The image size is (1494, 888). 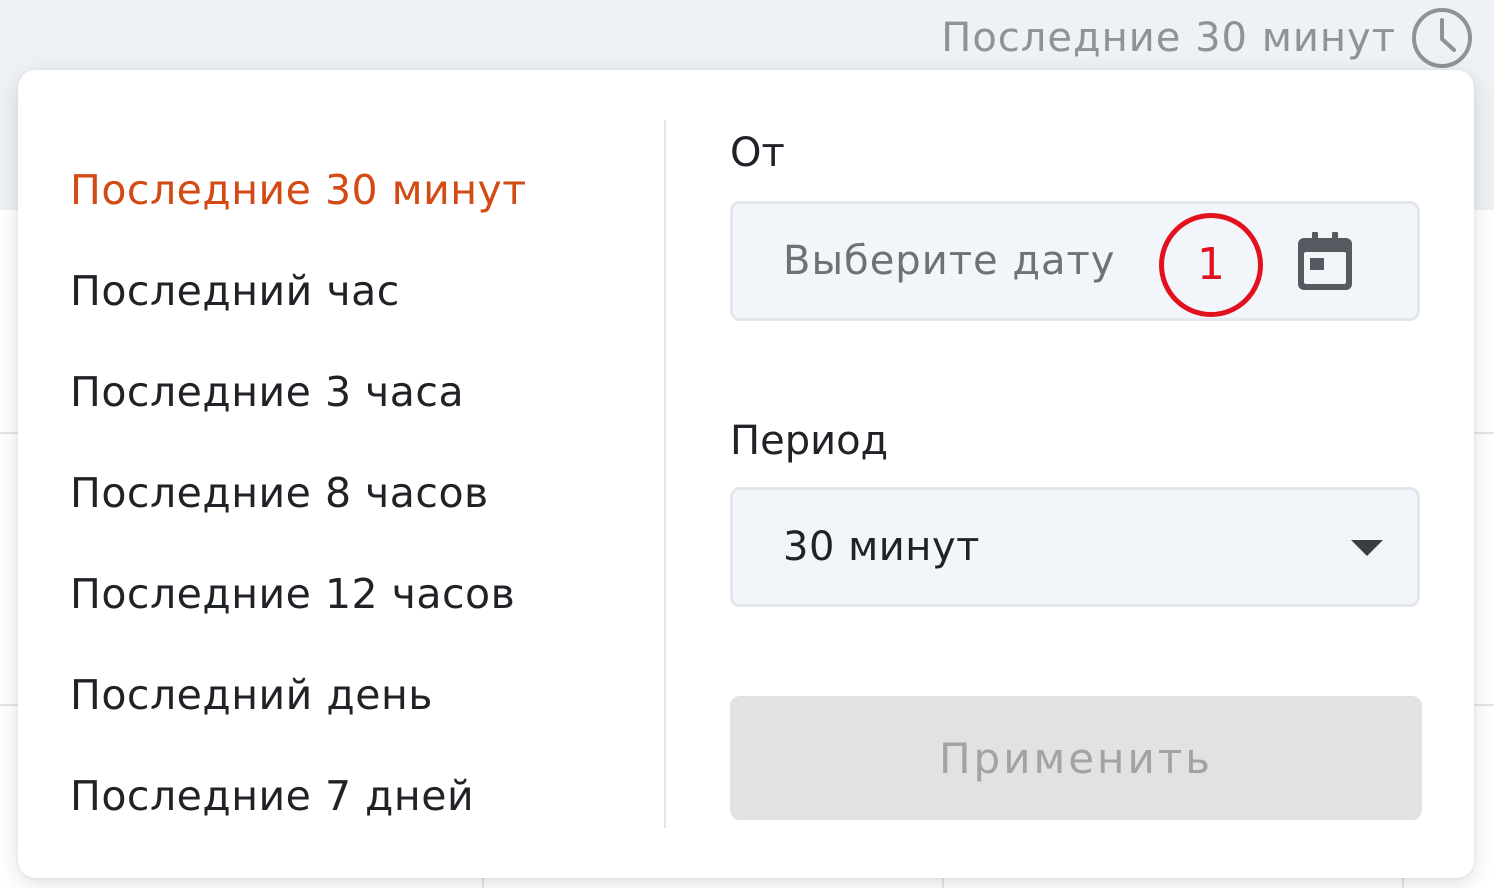 I want to click on preset-item: Последние 12 часов, so click(x=298, y=594).